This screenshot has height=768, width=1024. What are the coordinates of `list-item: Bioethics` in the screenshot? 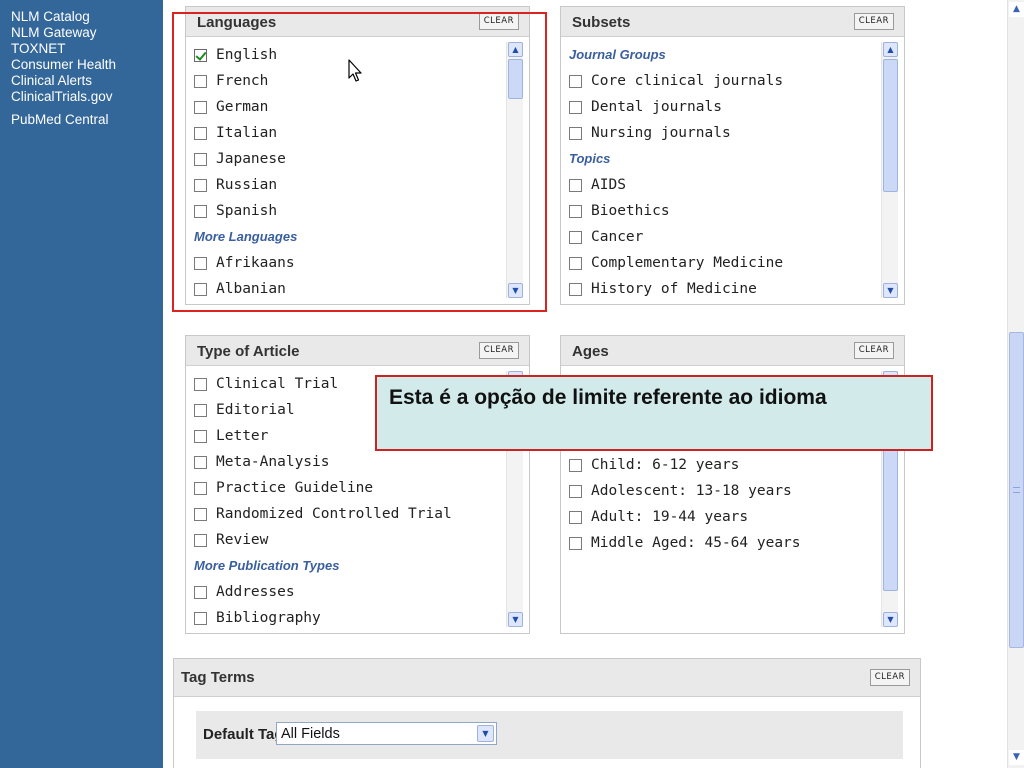 It's located at (619, 211).